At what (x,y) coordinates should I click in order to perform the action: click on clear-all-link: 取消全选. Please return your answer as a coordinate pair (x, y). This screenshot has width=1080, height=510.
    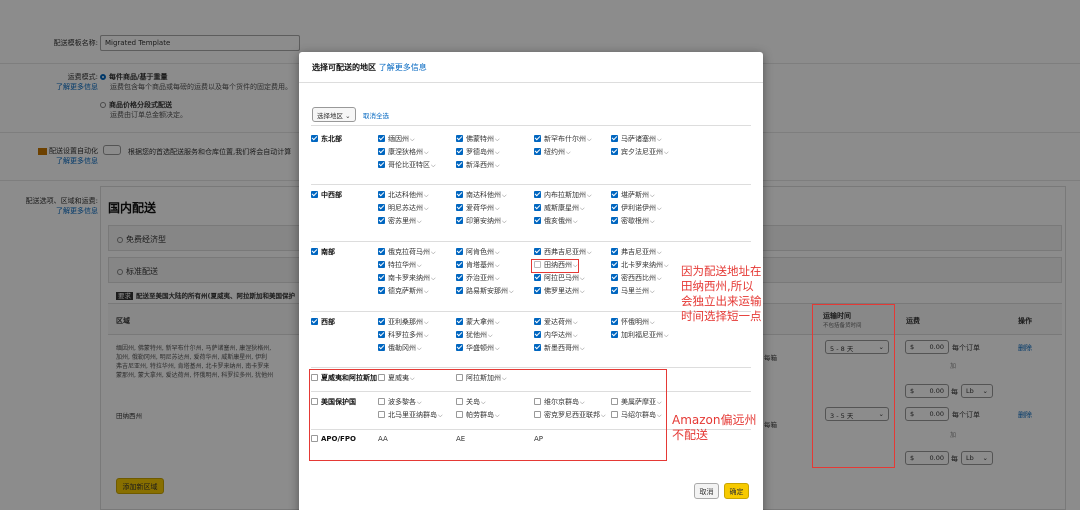
    Looking at the image, I should click on (376, 115).